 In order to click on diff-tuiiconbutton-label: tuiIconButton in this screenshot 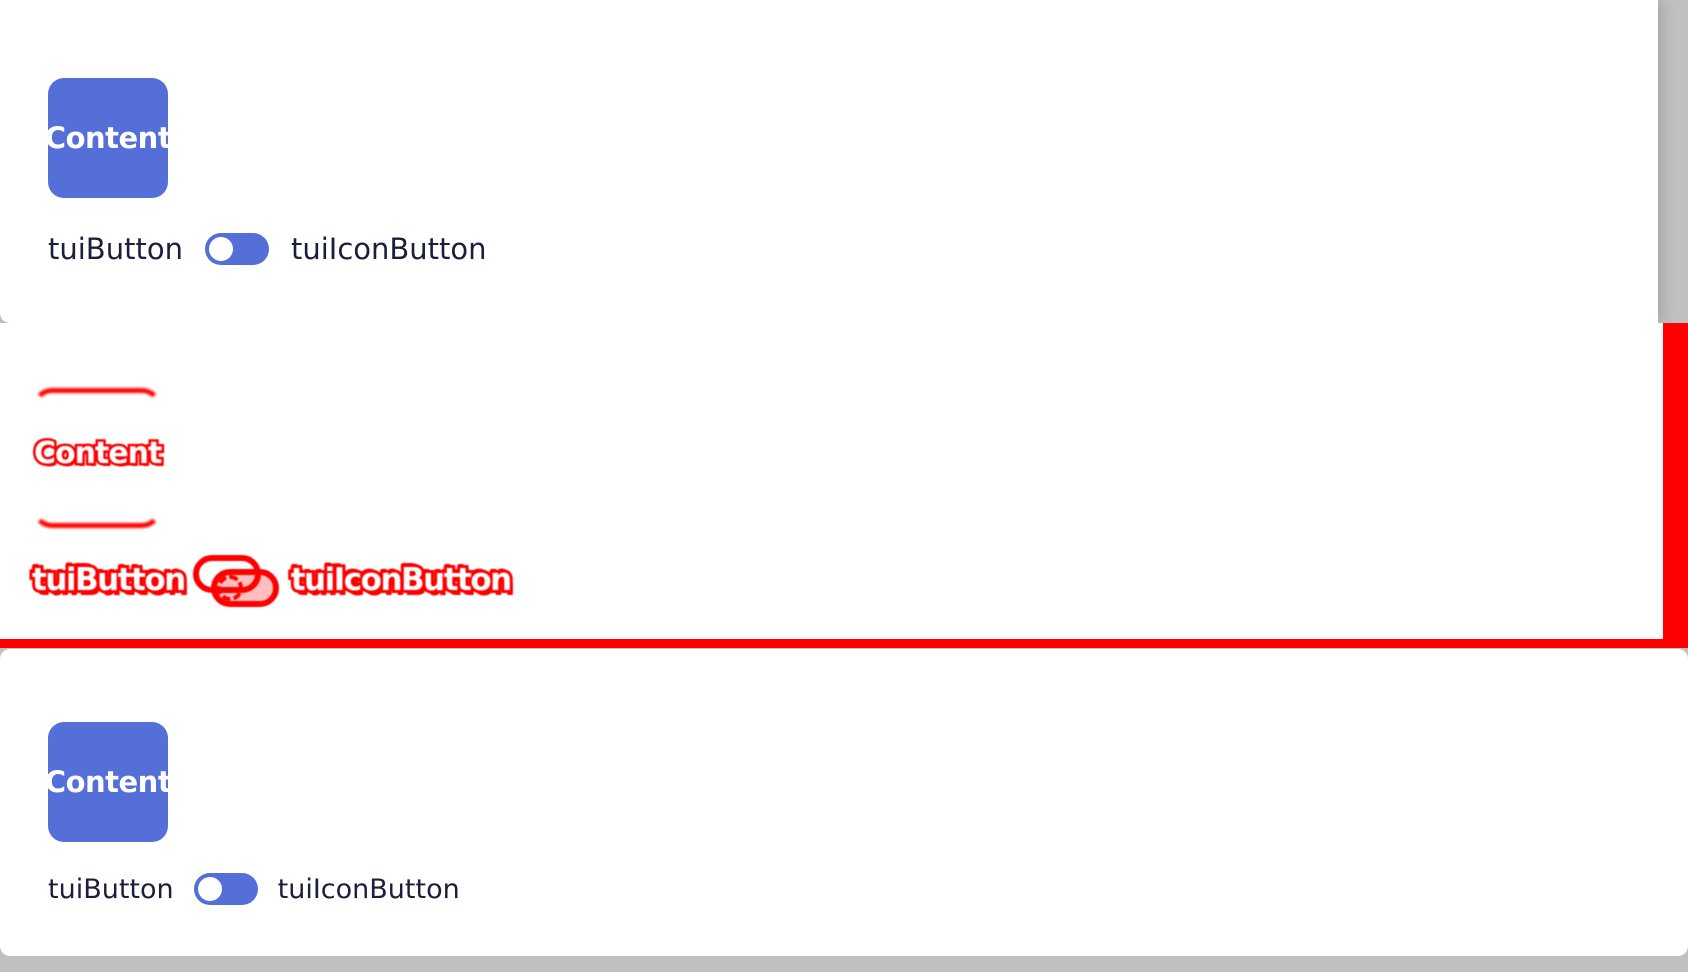, I will do `click(402, 580)`.